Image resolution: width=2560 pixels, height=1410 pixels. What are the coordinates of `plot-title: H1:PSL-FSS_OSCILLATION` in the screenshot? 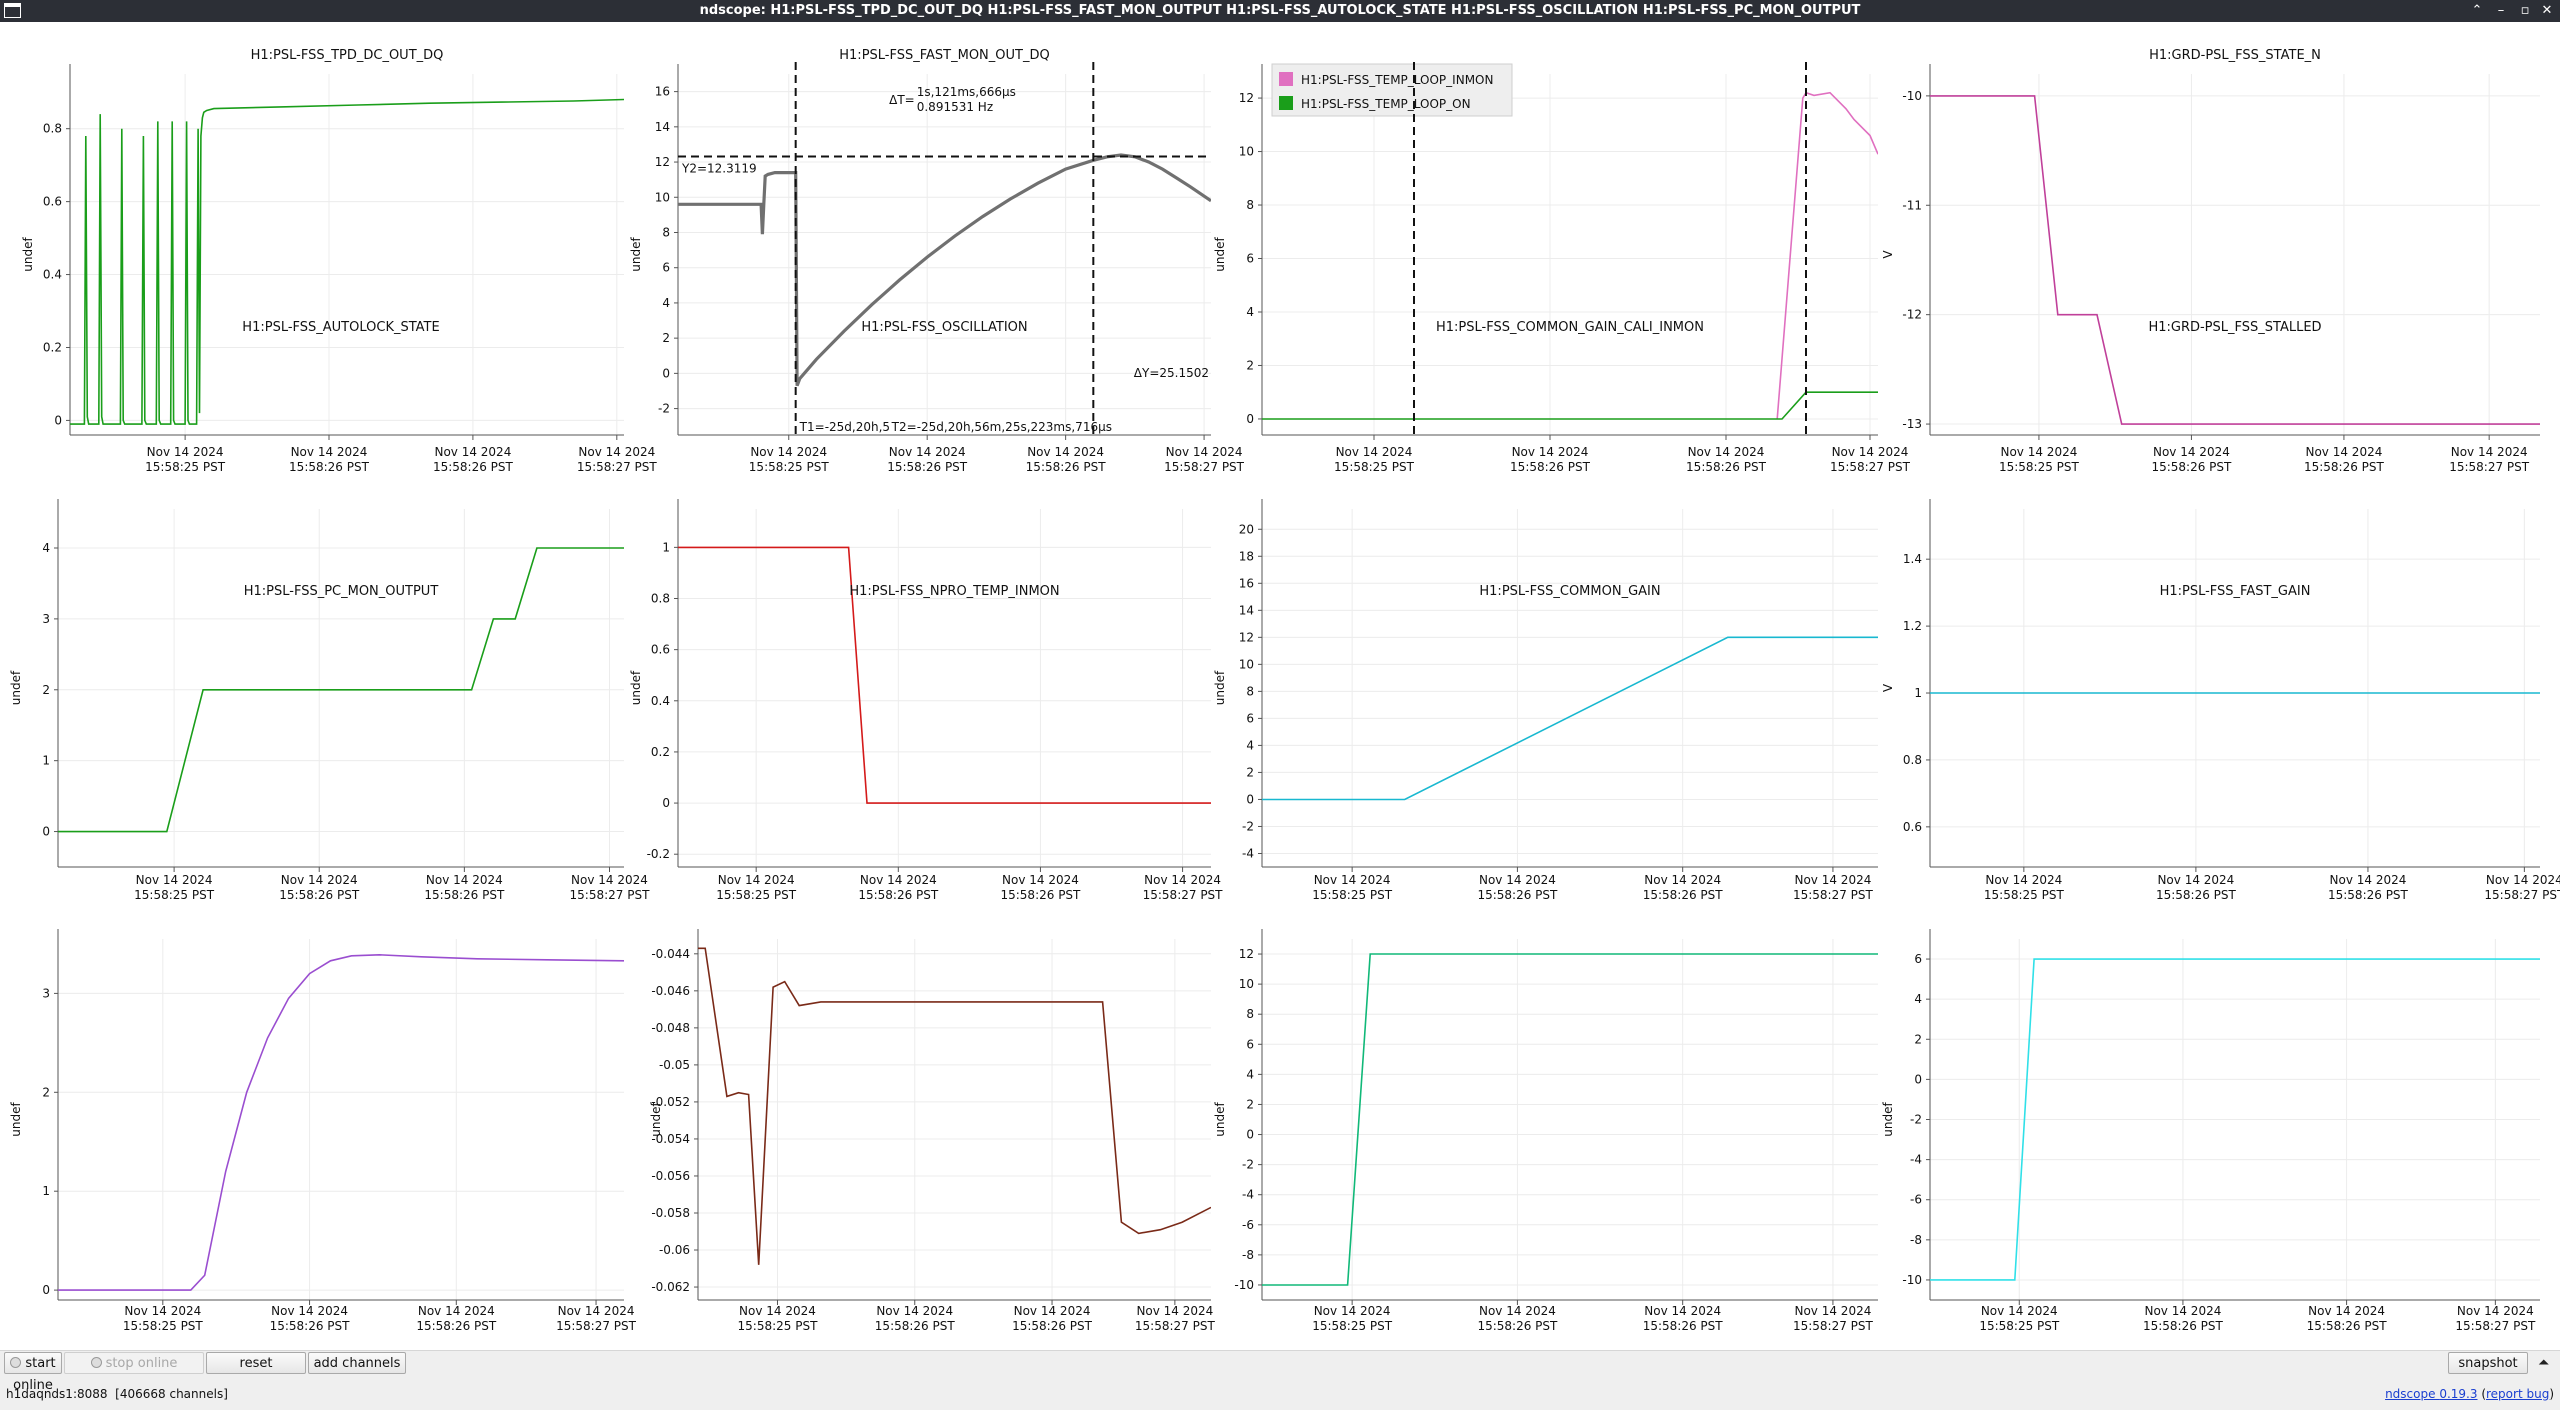 It's located at (944, 327).